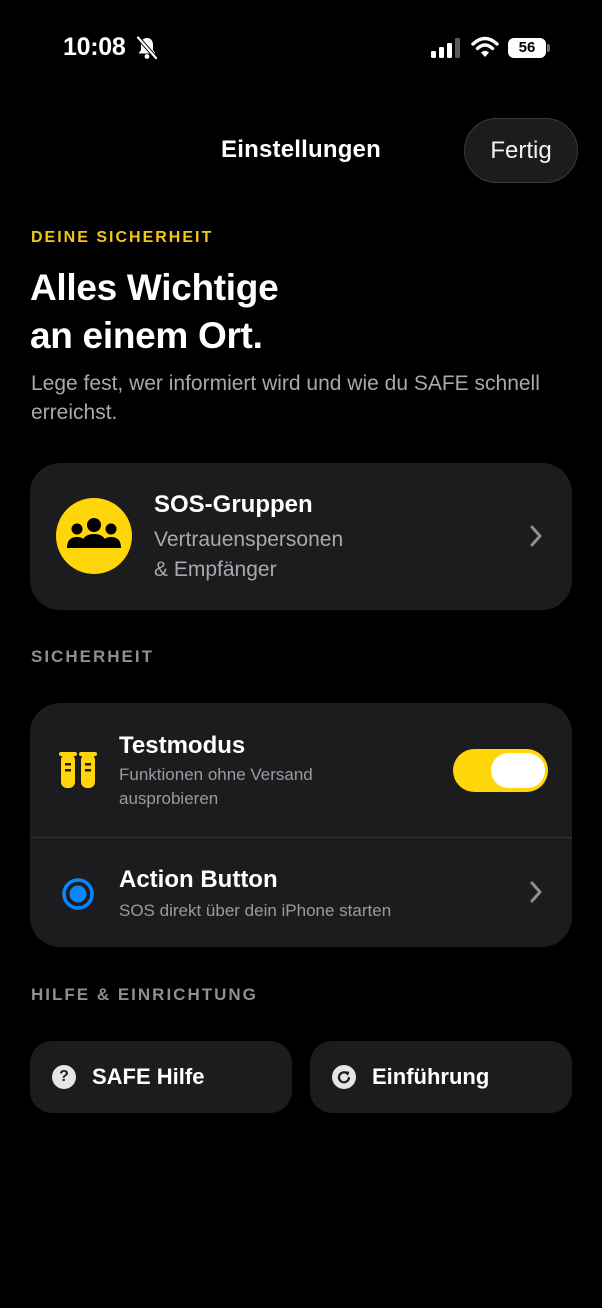 Image resolution: width=602 pixels, height=1308 pixels. I want to click on status-bar: 10:08 56, so click(301, 48).